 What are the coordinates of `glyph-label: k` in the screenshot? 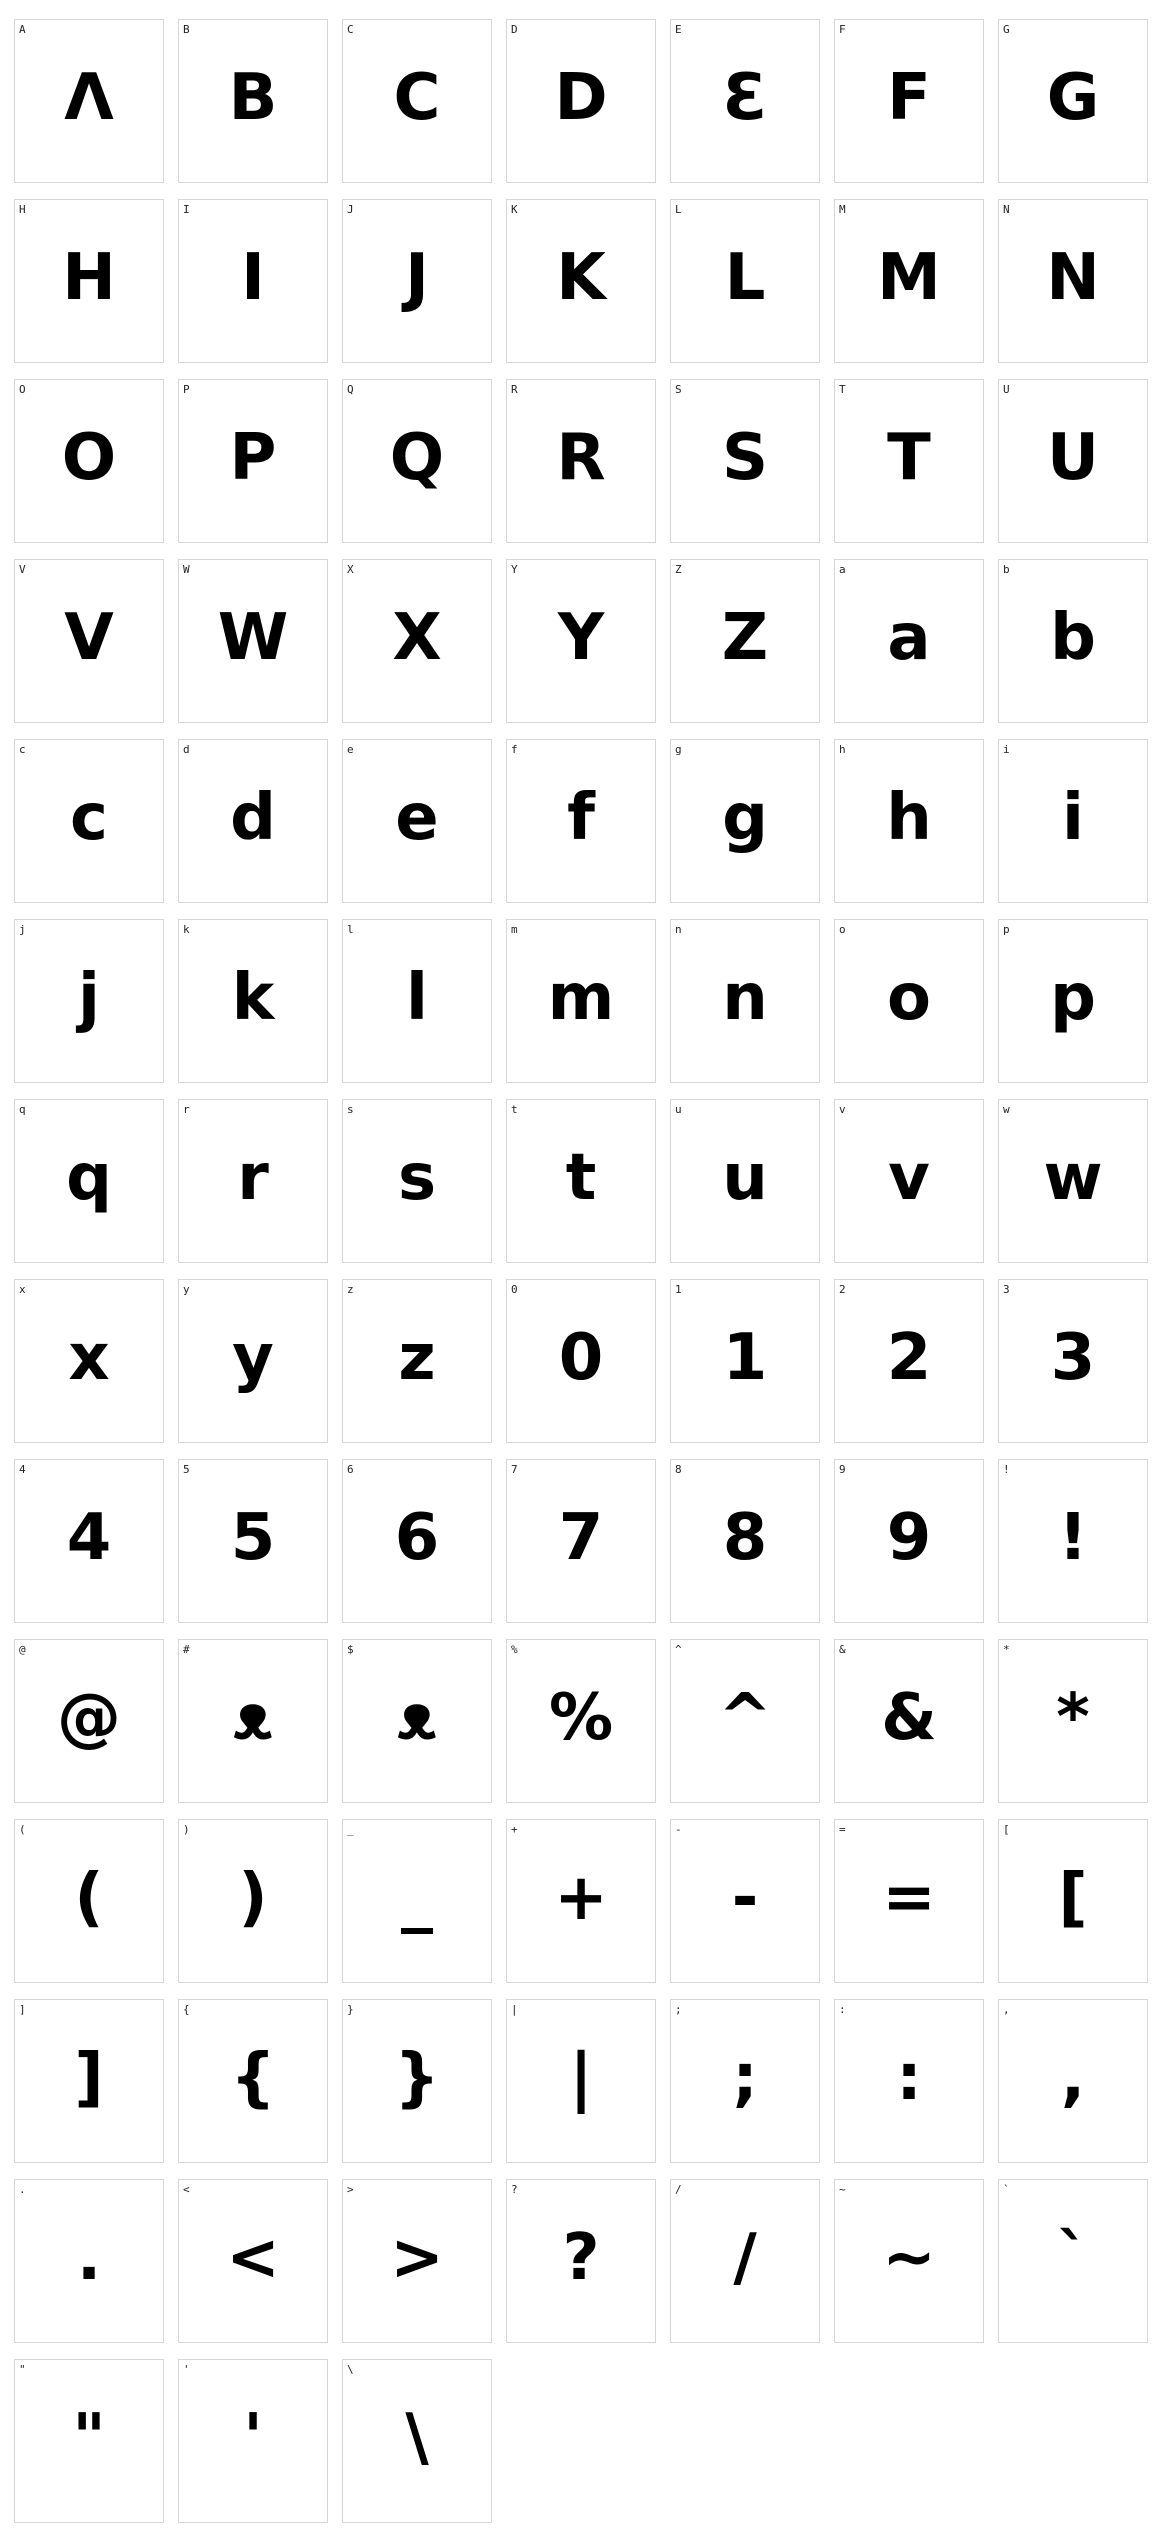 It's located at (186, 929).